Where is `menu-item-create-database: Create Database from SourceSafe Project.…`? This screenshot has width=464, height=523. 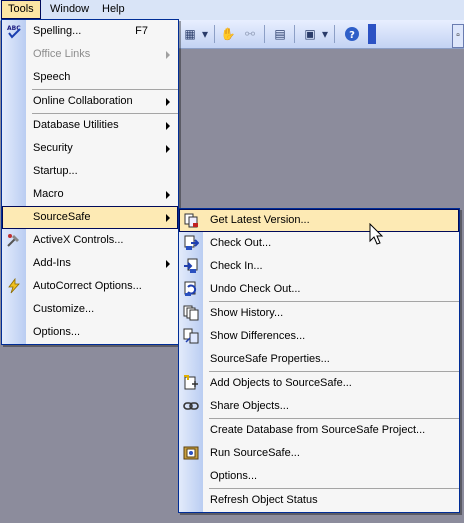
menu-item-create-database: Create Database from SourceSafe Project.… is located at coordinates (319, 430).